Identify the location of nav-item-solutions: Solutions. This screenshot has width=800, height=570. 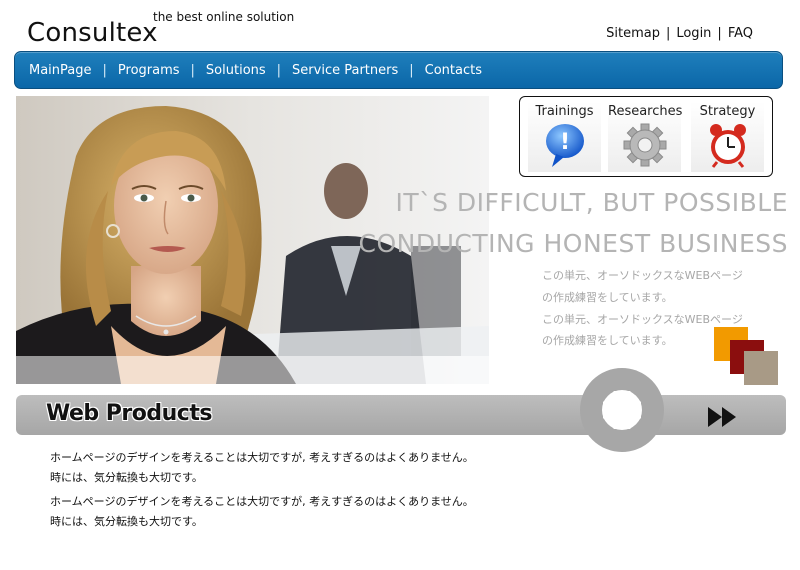
(236, 70).